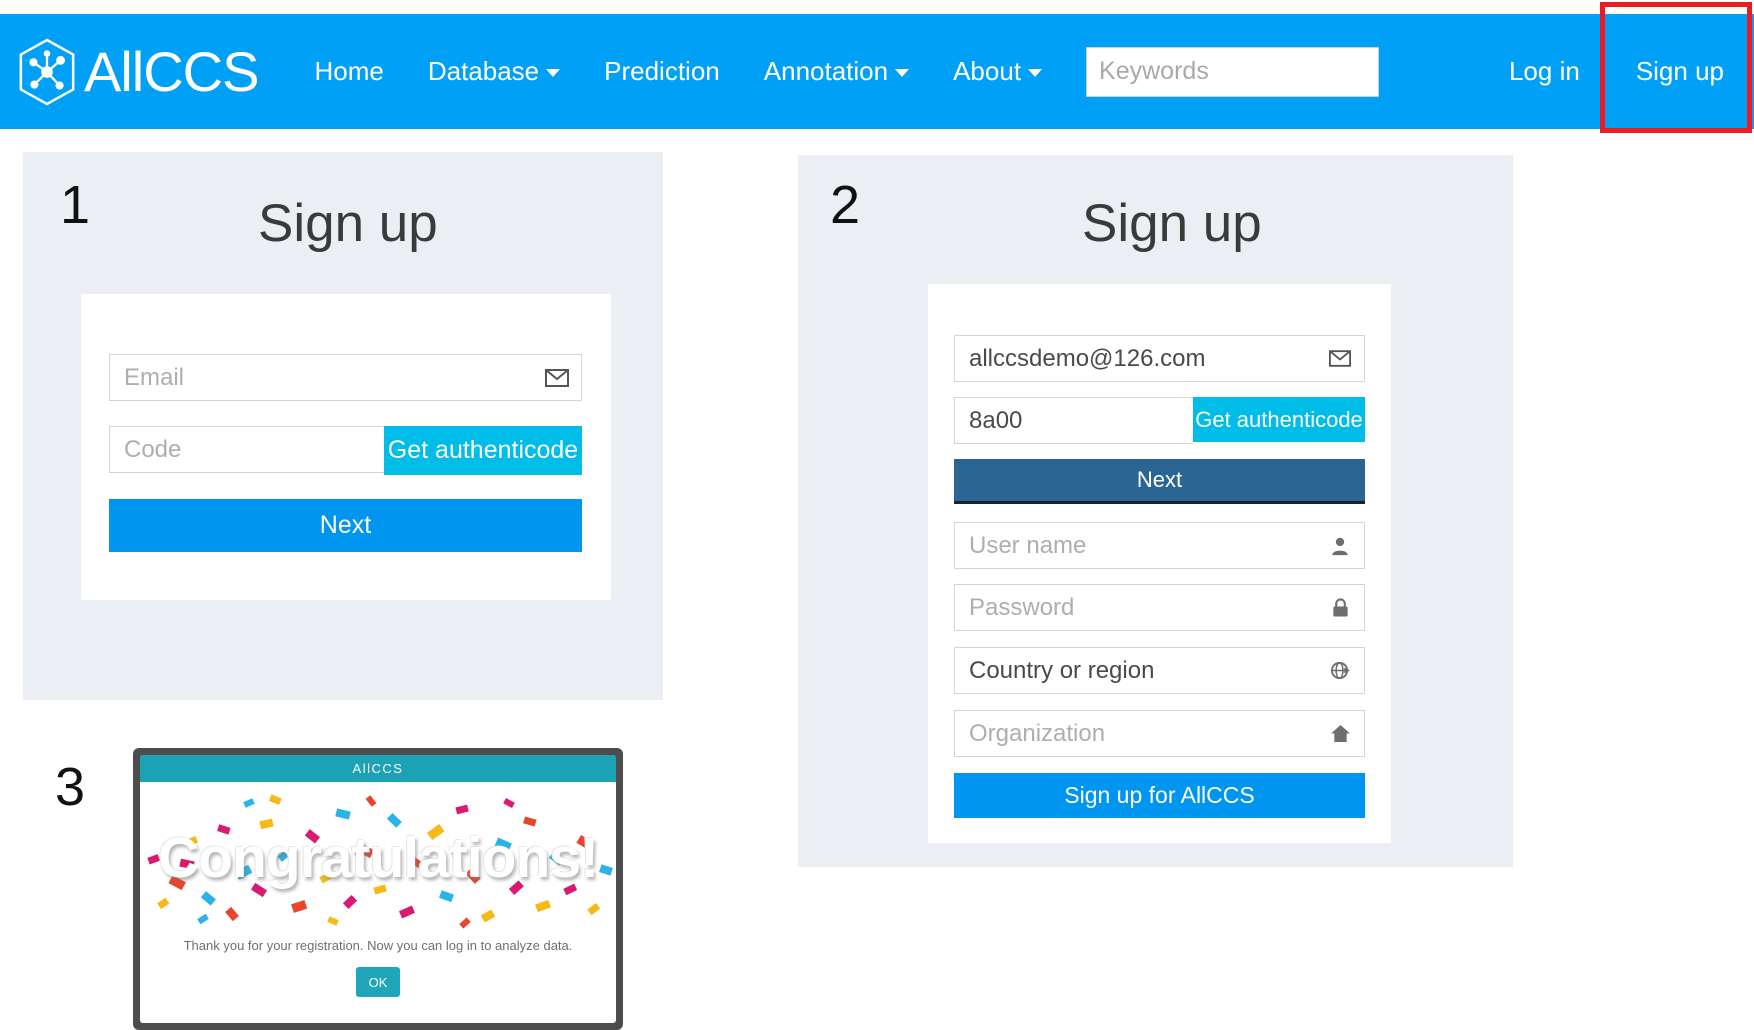 This screenshot has width=1754, height=1030. Describe the element at coordinates (1159, 733) in the screenshot. I see `organization-field: Organization` at that location.